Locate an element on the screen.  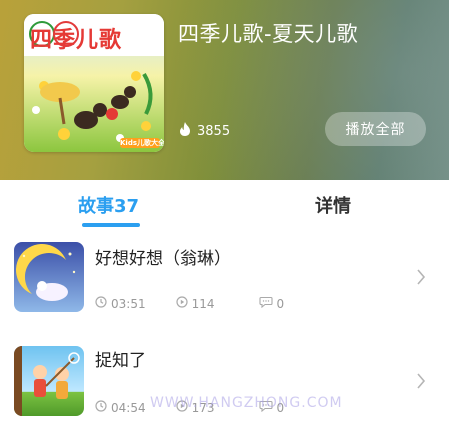
cover-badge-text: Kids儿歌大全 is located at coordinates (142, 143).